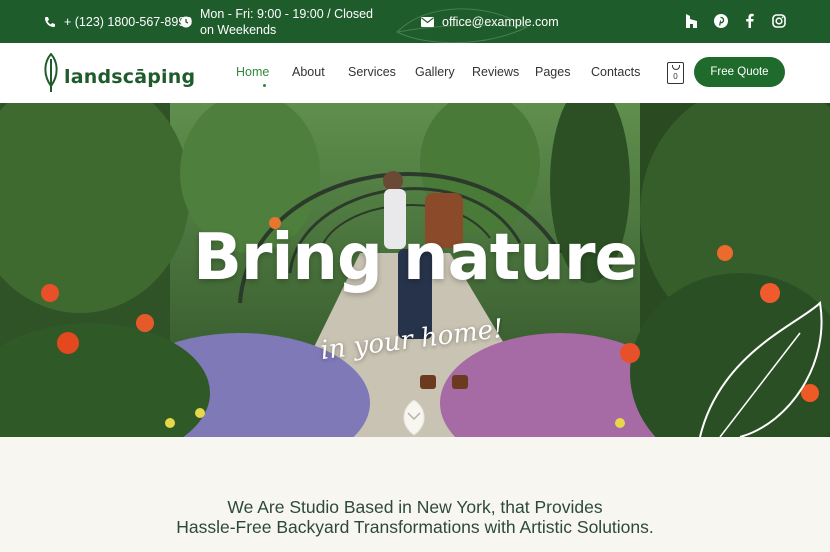 This screenshot has width=830, height=552. What do you see at coordinates (50, 22) in the screenshot?
I see `phone-icon` at bounding box center [50, 22].